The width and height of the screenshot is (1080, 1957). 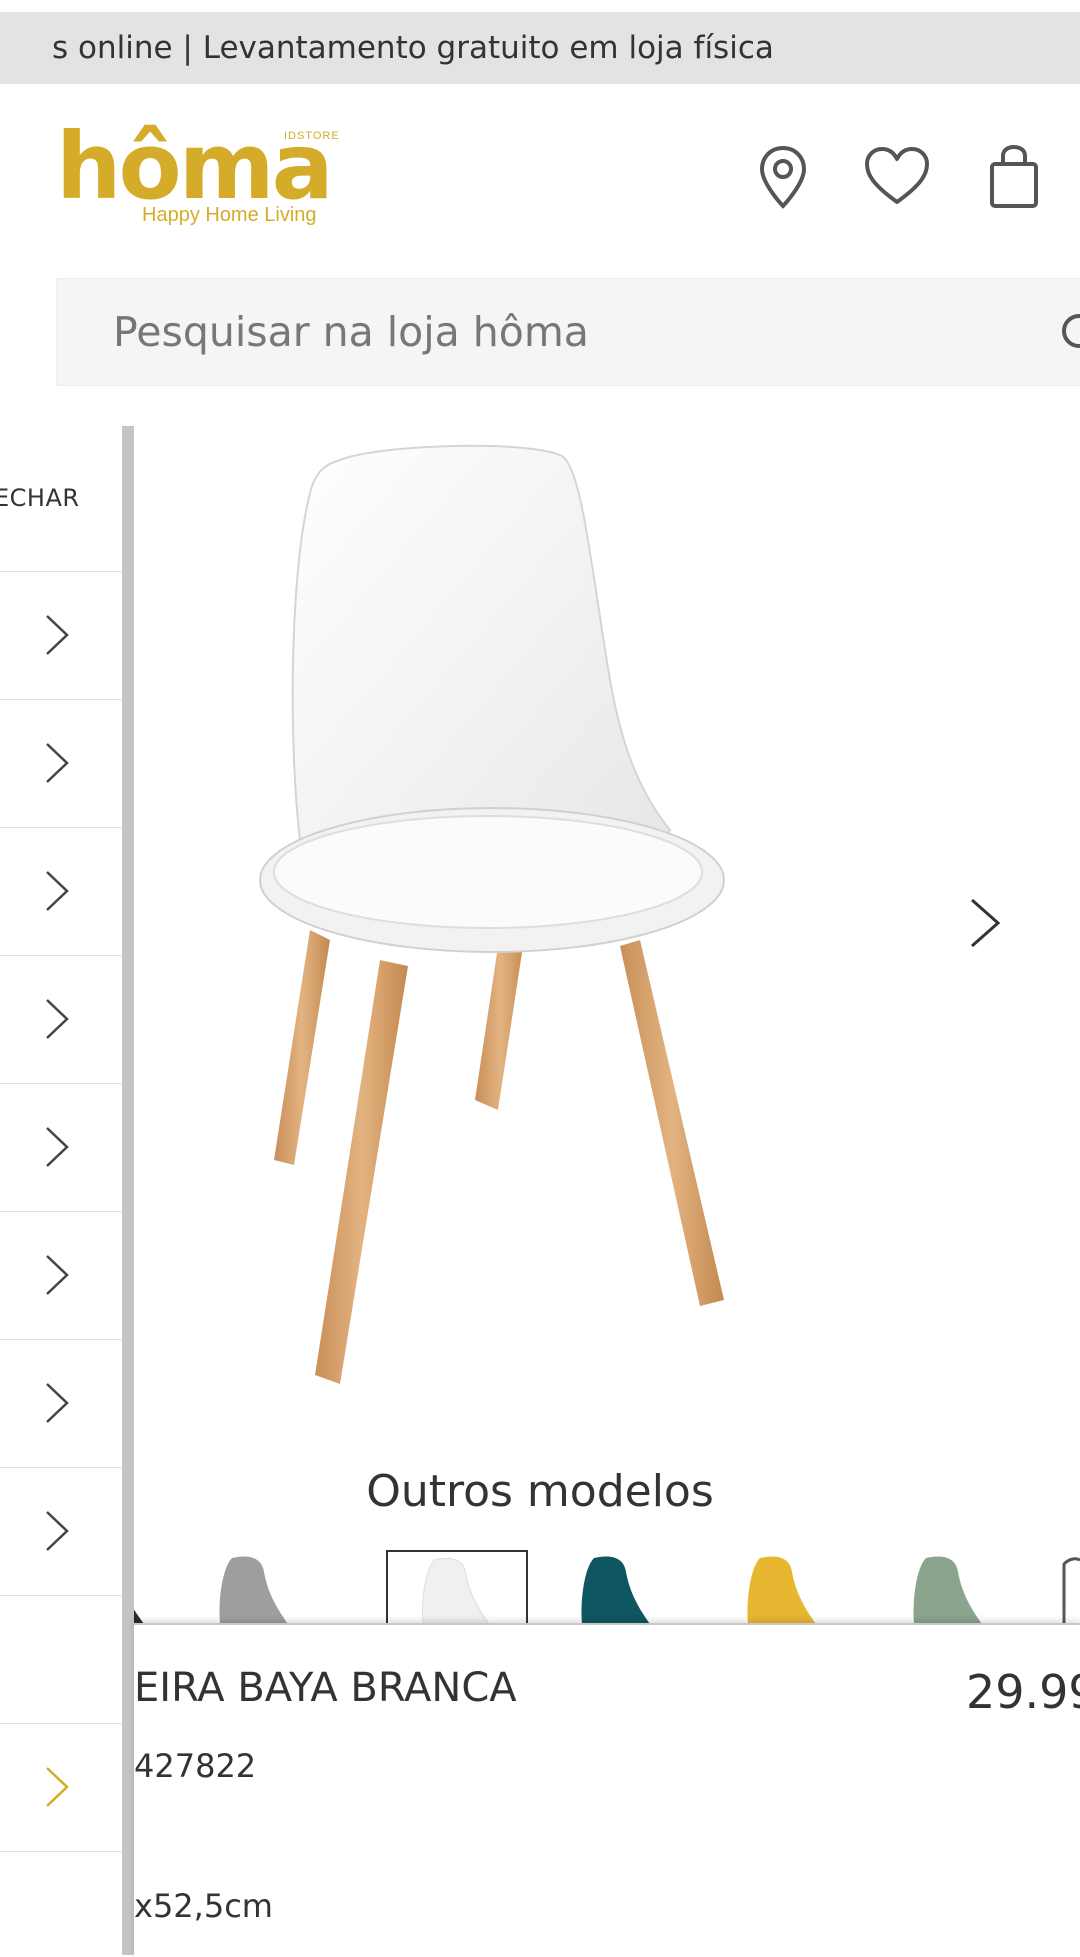 What do you see at coordinates (151, 1587) in the screenshot?
I see `model-thumb-black` at bounding box center [151, 1587].